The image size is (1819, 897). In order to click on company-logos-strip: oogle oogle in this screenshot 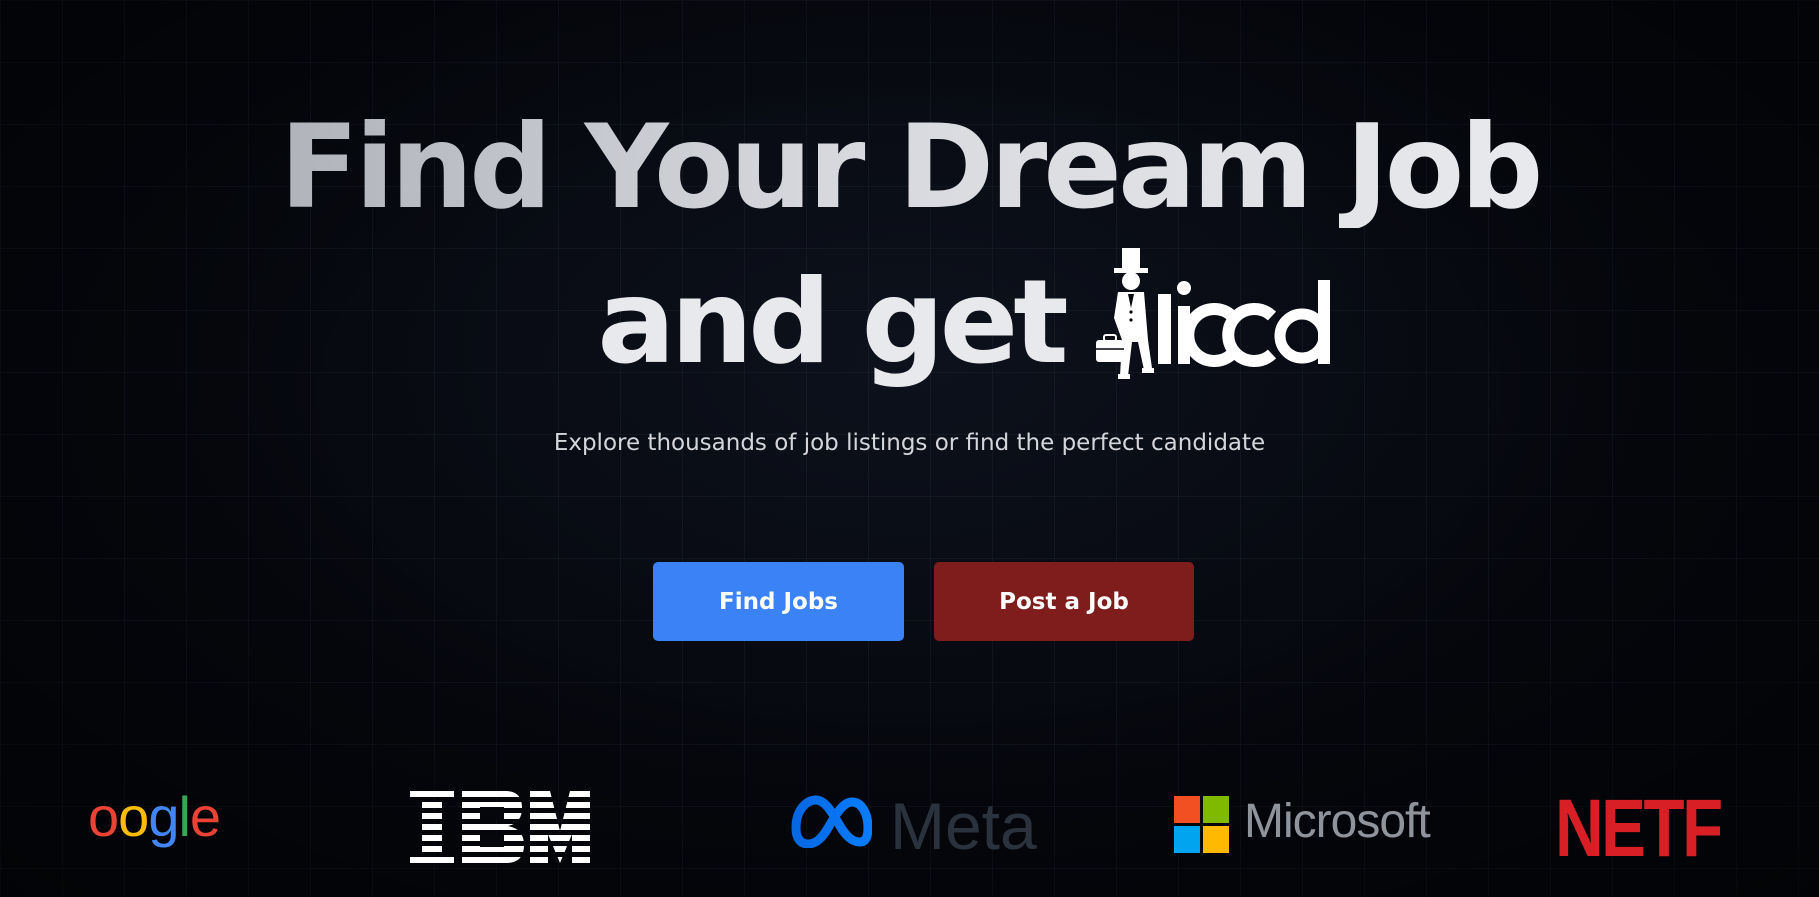, I will do `click(909, 830)`.